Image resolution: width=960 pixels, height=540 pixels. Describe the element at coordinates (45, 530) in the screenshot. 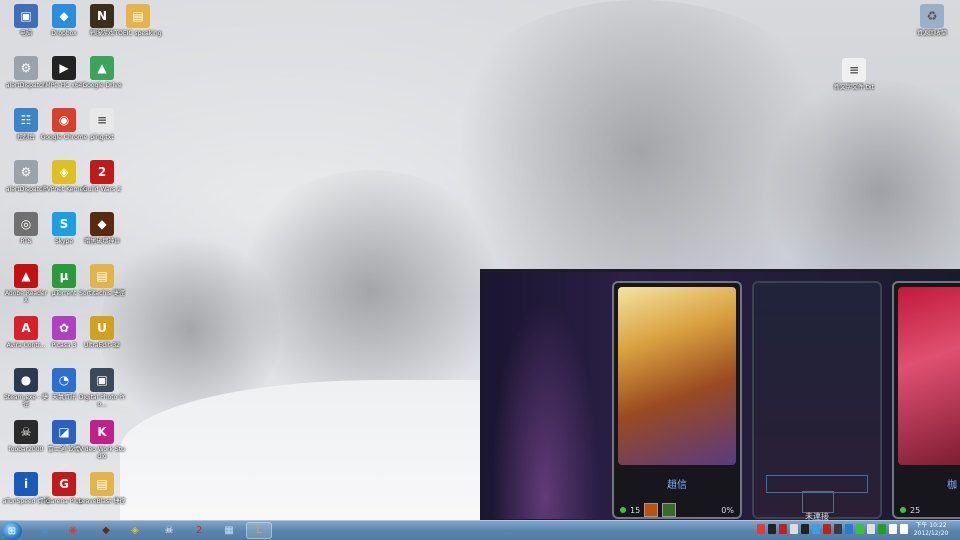

I see `taskbar-button: e` at that location.